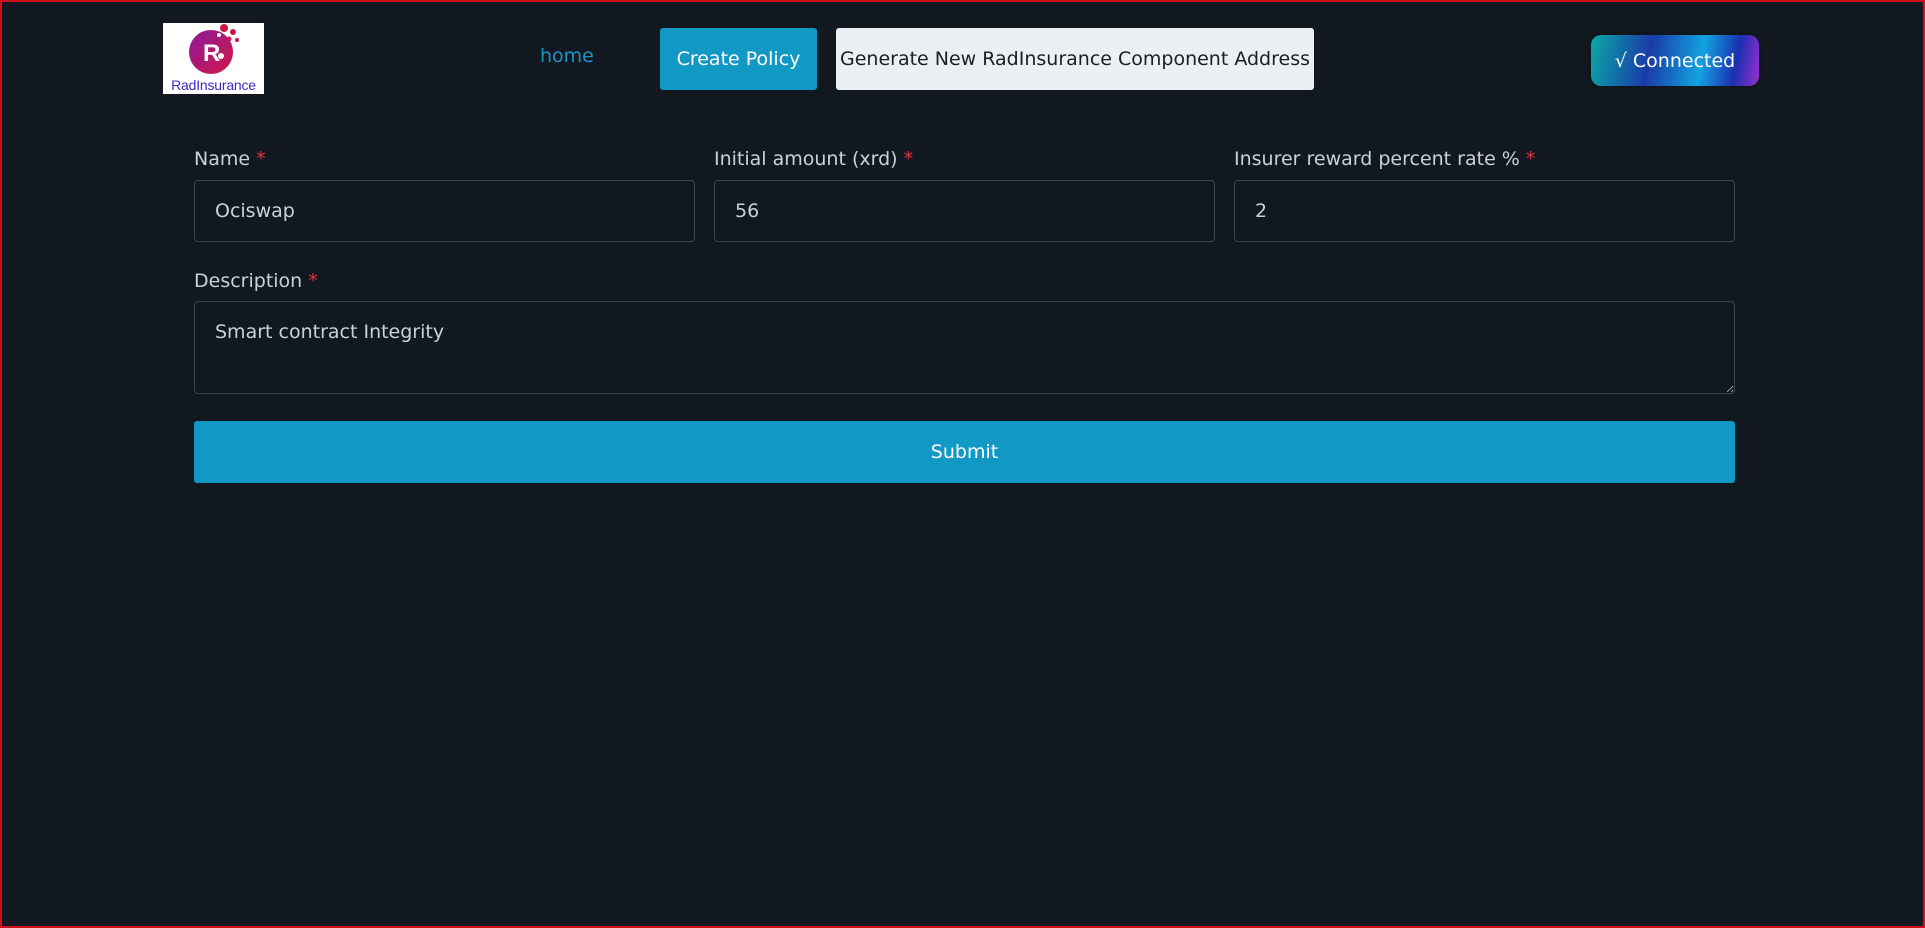 This screenshot has height=928, width=1925. I want to click on reward-rate-required-mark: *, so click(1530, 159).